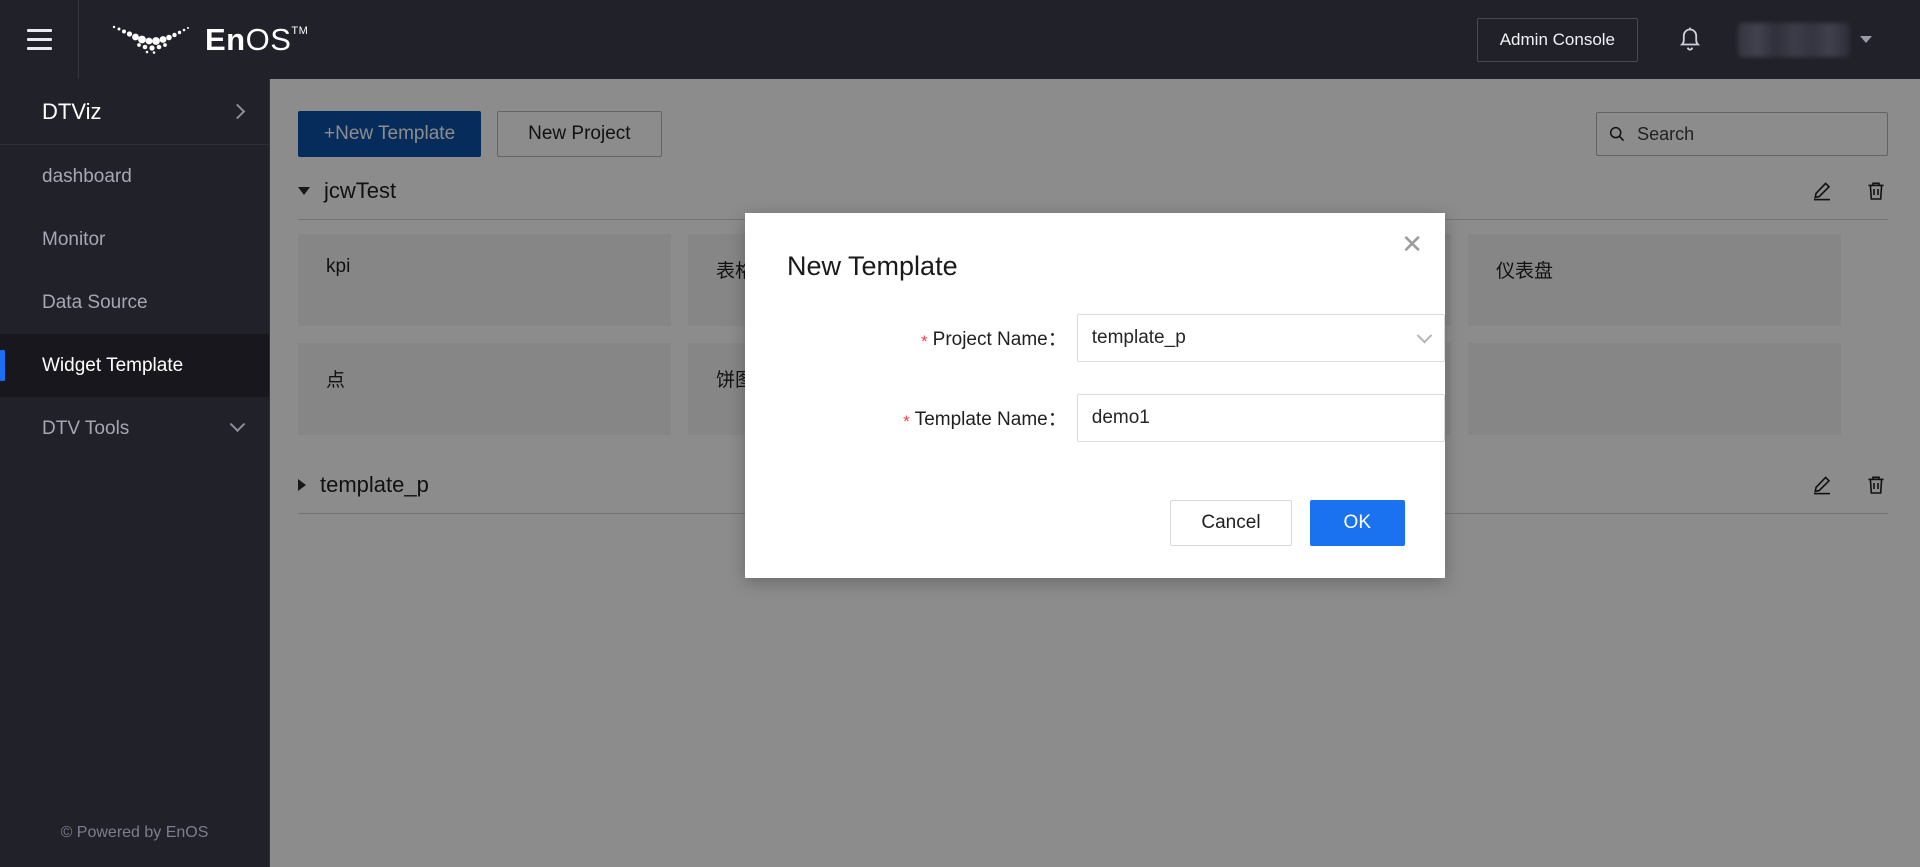 This screenshot has width=1920, height=867. I want to click on sidebar-item-monitor: Monitor, so click(134, 239).